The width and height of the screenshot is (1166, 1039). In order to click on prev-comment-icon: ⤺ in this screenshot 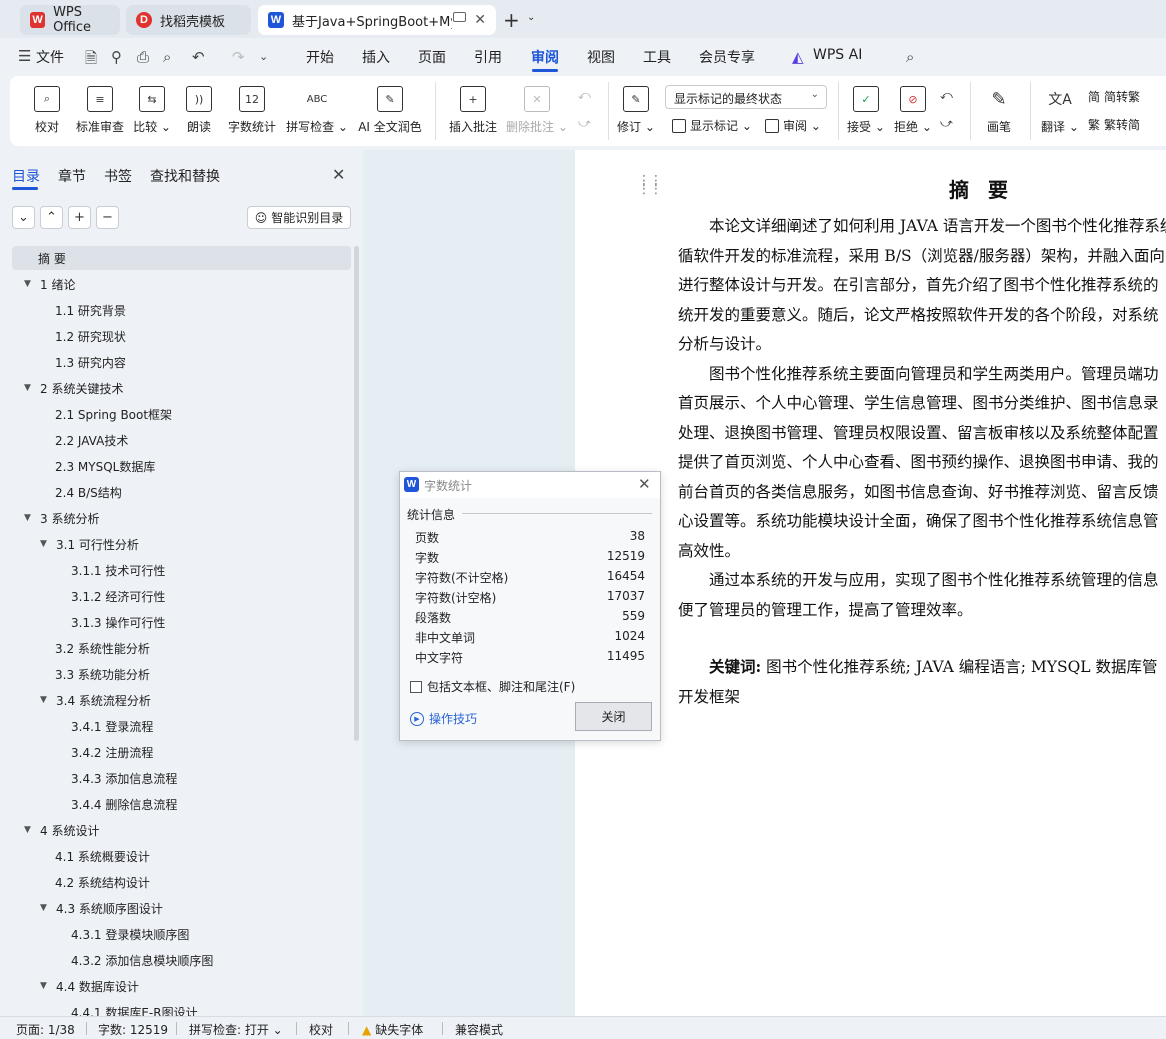, I will do `click(584, 95)`.